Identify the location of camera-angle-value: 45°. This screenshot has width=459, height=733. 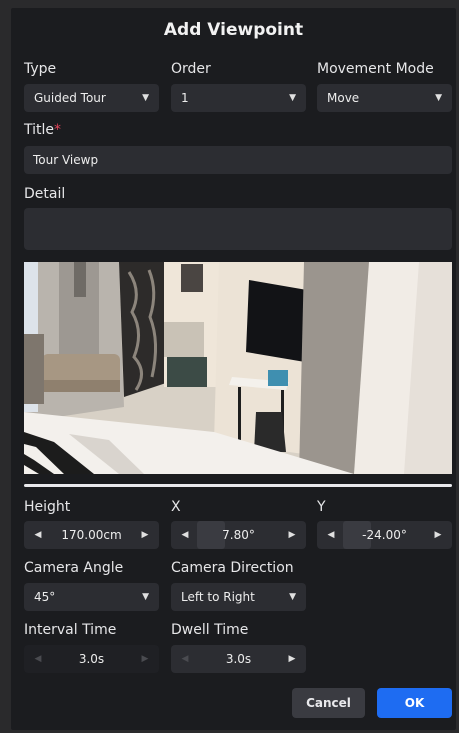
(45, 597).